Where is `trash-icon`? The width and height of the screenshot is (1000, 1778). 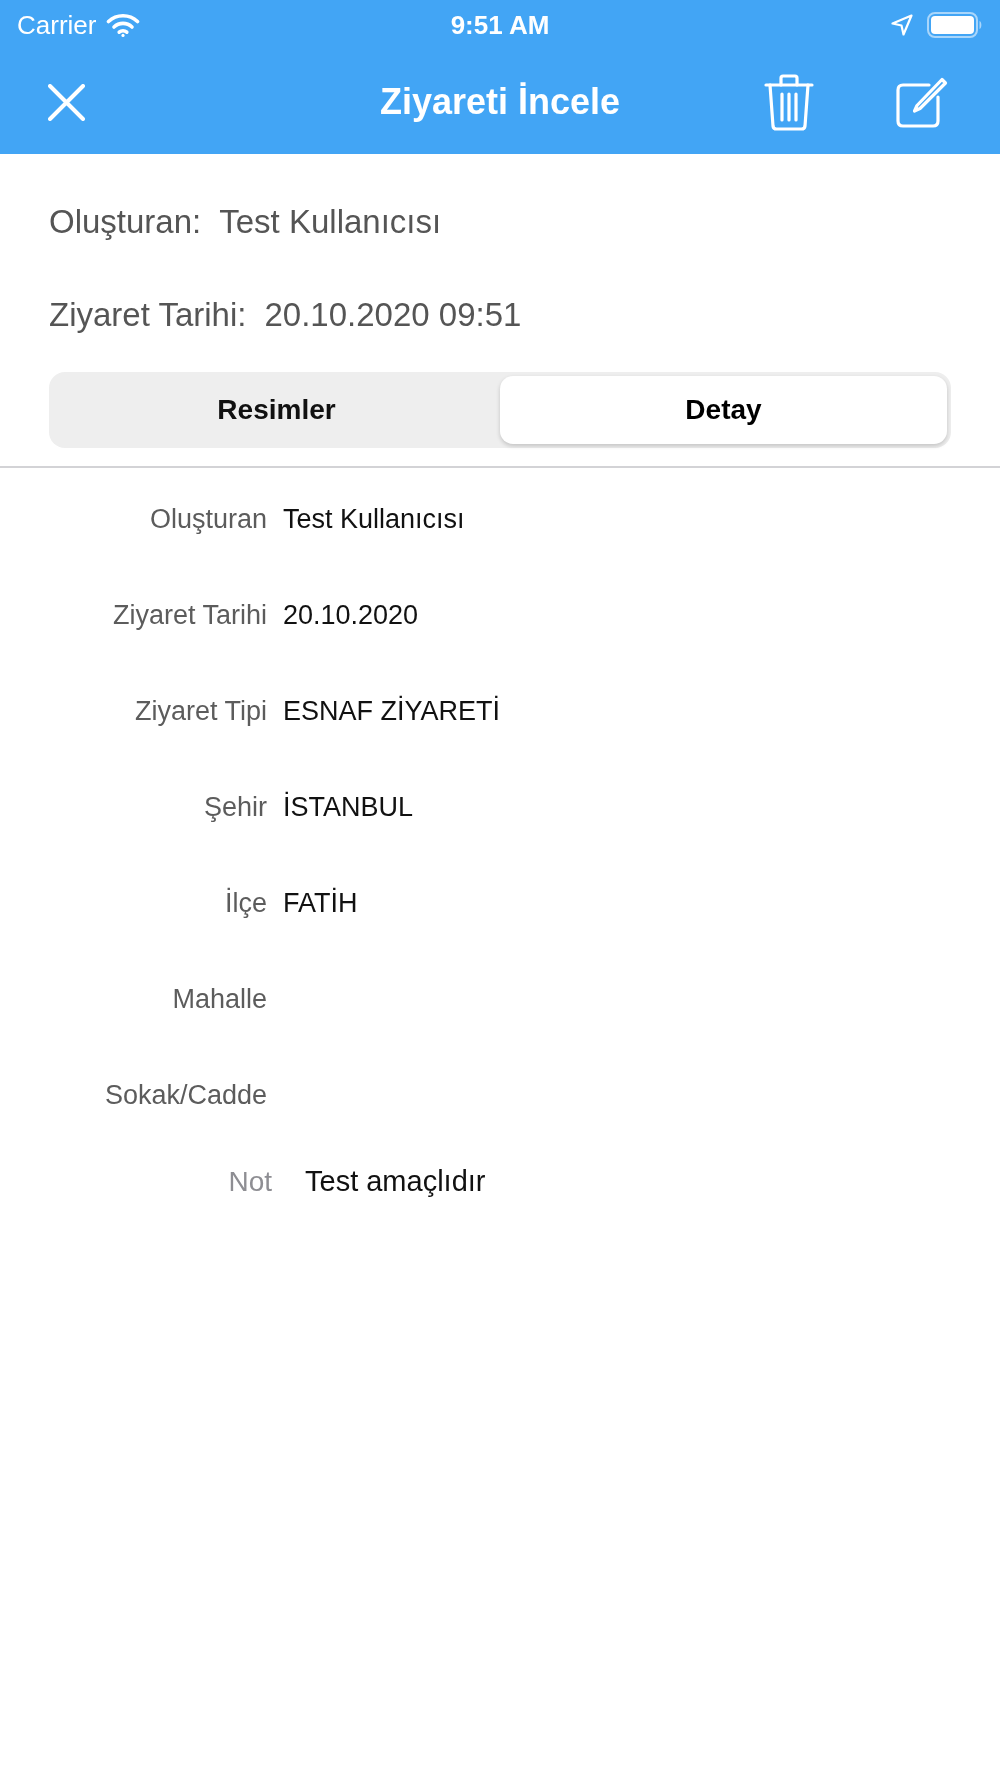 trash-icon is located at coordinates (789, 102).